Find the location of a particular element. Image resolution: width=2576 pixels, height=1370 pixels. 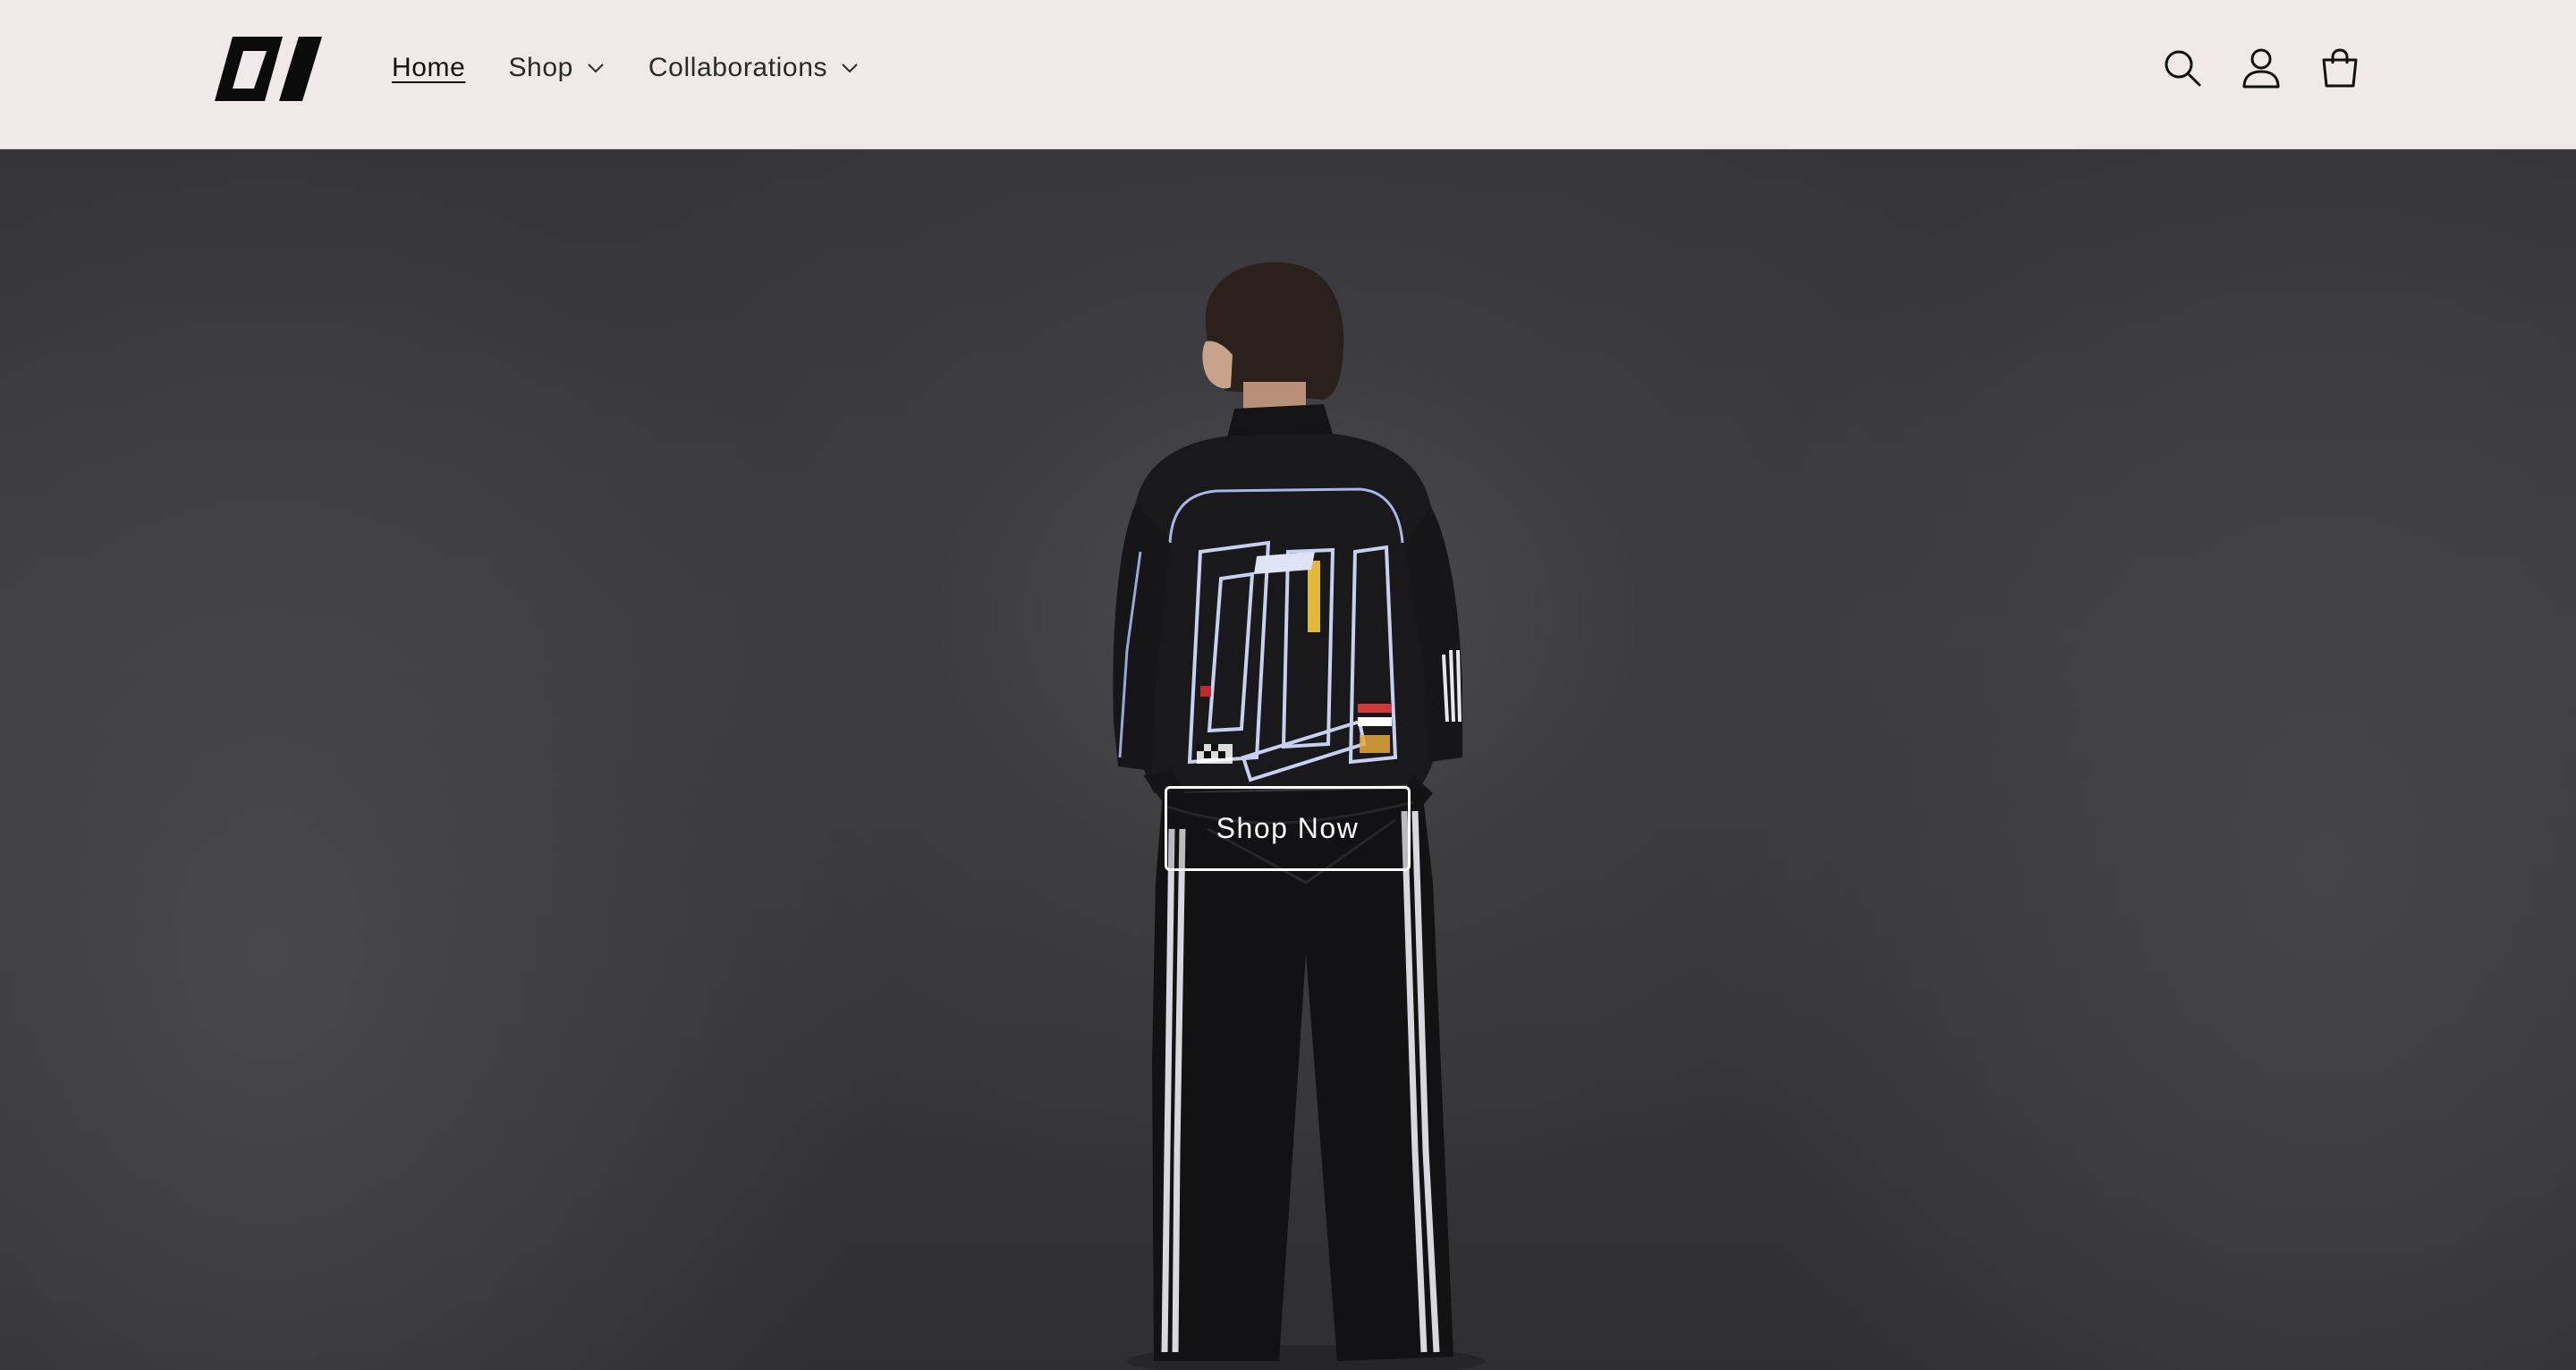

cart-button is located at coordinates (2340, 68).